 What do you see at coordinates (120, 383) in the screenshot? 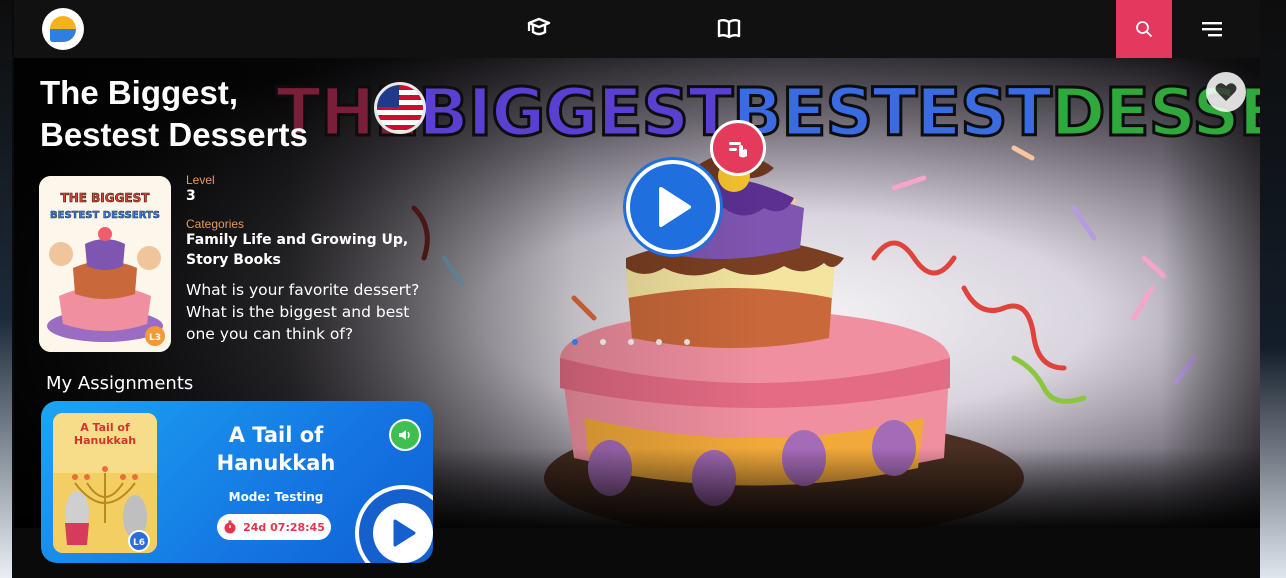
I see `assignments-heading: My Assignments` at bounding box center [120, 383].